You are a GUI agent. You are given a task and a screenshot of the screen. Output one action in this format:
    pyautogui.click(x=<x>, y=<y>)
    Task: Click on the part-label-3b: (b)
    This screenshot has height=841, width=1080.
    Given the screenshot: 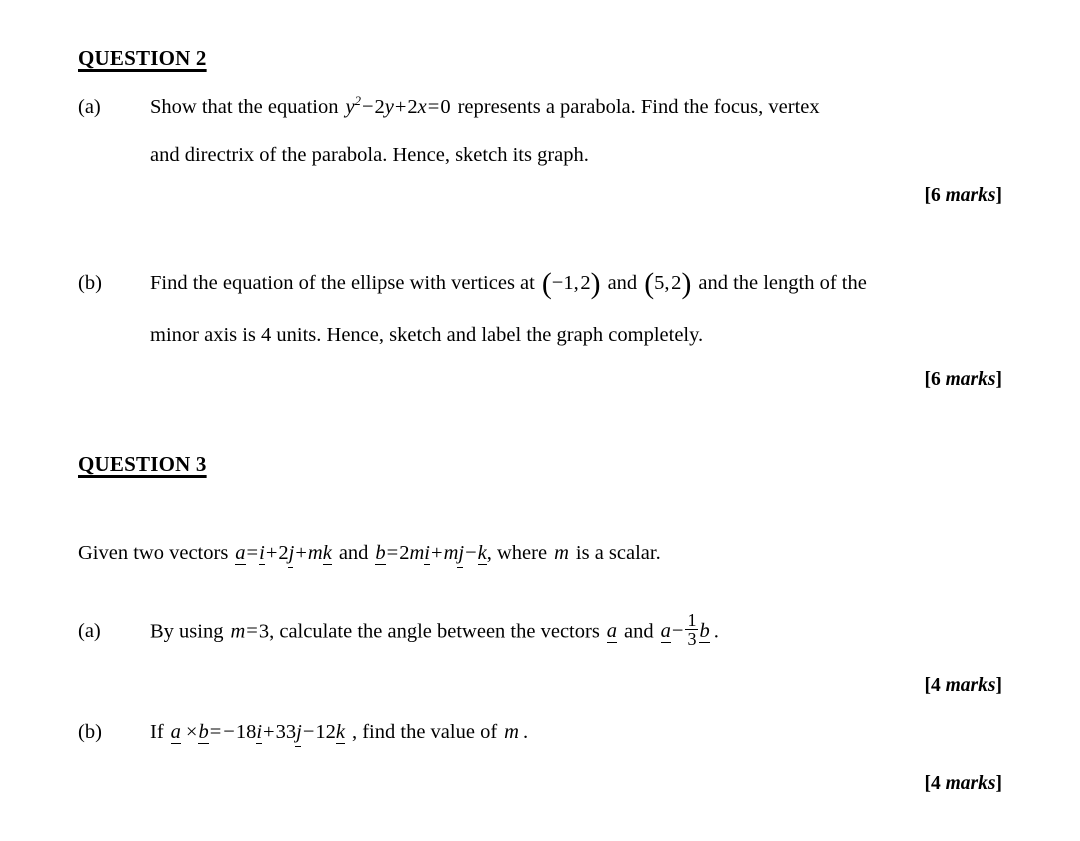 What is the action you would take?
    pyautogui.click(x=90, y=732)
    